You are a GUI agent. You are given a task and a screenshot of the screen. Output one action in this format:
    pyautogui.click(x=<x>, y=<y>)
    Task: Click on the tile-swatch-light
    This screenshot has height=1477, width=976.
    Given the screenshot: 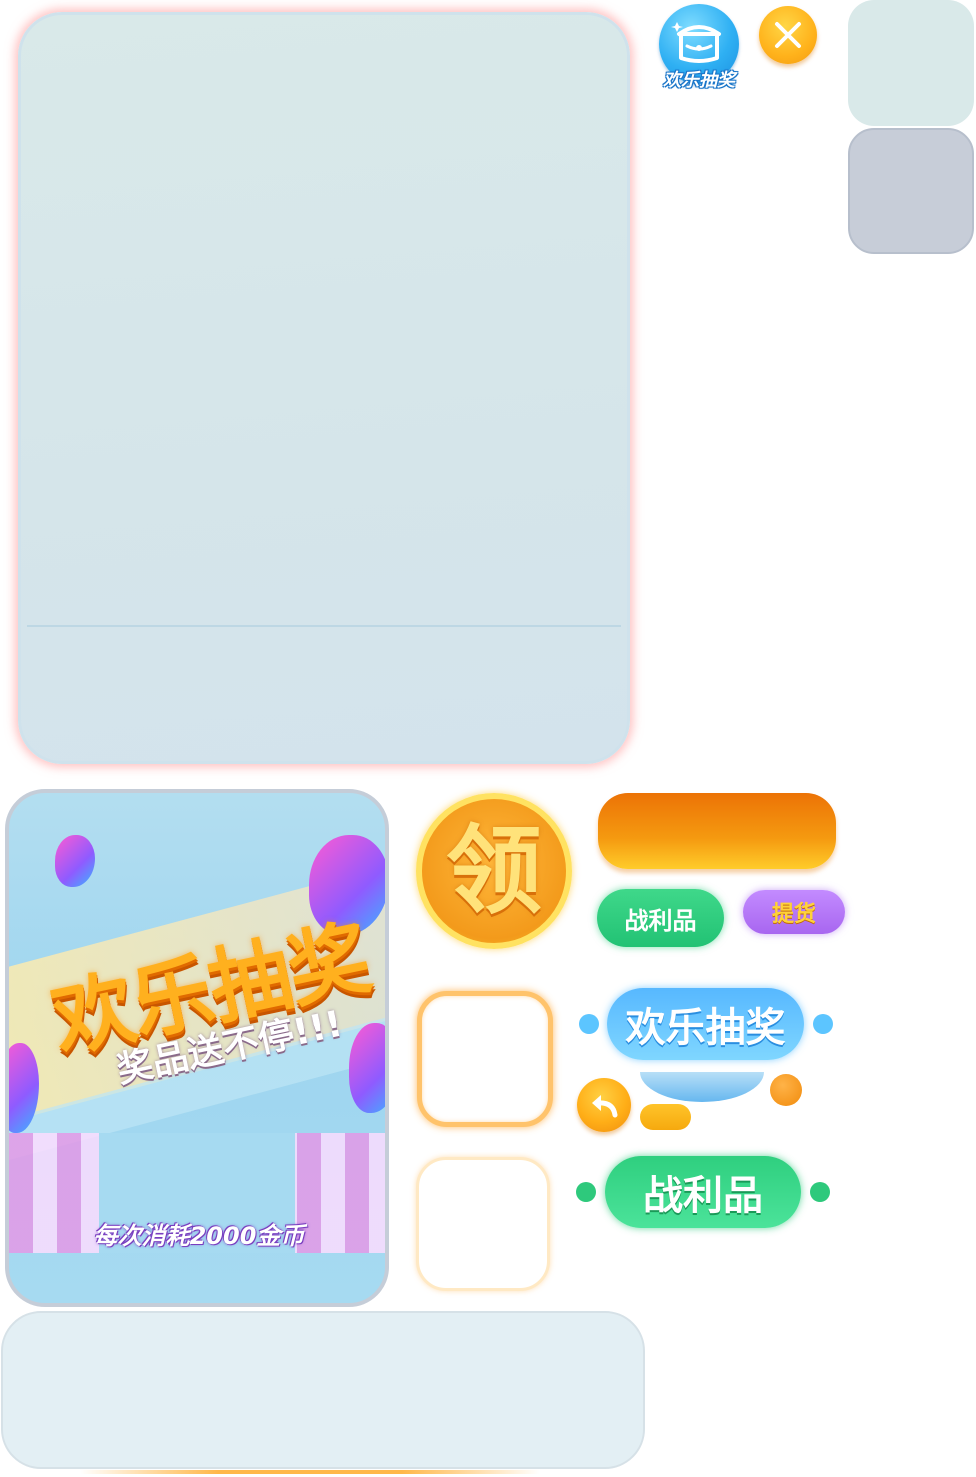 What is the action you would take?
    pyautogui.click(x=911, y=63)
    